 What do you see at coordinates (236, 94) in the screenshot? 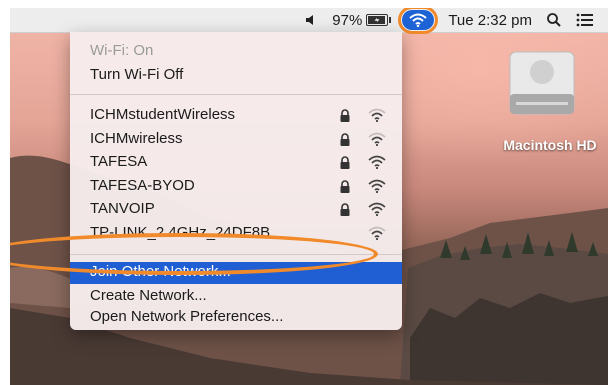
I see `menu-separator` at bounding box center [236, 94].